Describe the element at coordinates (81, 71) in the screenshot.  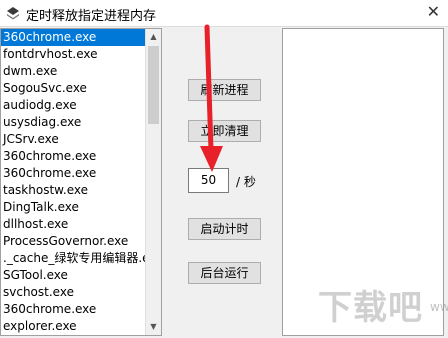
I see `process-list-item: dwm.exe` at that location.